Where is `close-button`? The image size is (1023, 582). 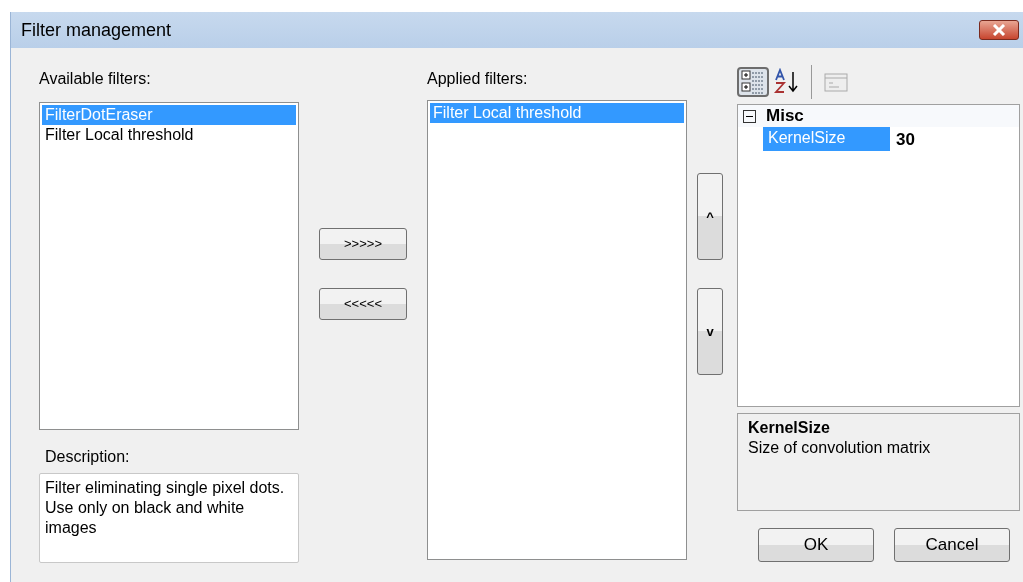
close-button is located at coordinates (999, 30).